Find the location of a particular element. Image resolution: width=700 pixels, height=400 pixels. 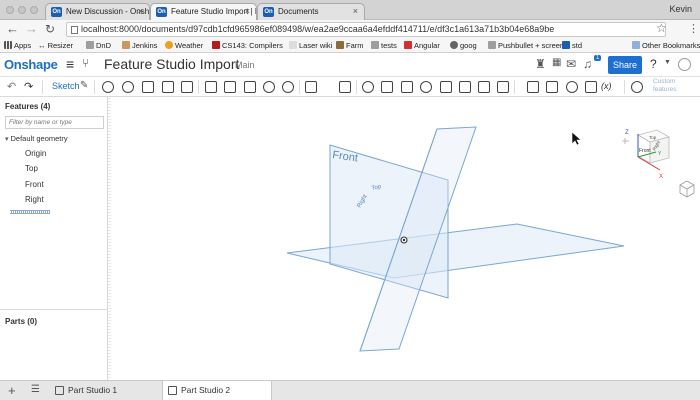

replace-face-icon is located at coordinates (484, 87).